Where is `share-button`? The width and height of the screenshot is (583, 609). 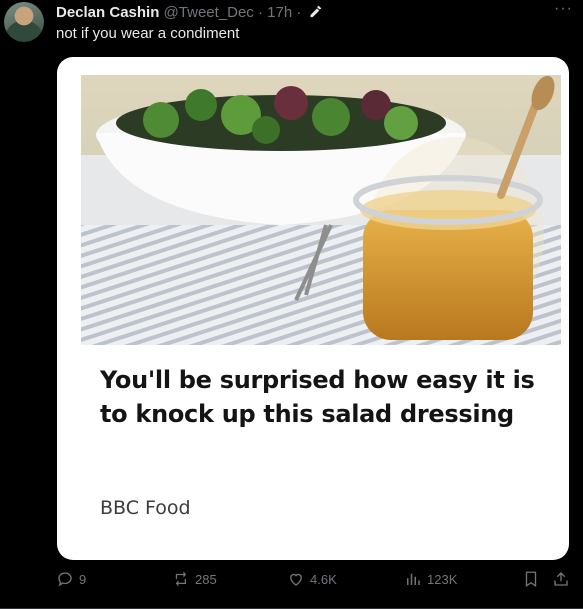
share-button is located at coordinates (561, 579).